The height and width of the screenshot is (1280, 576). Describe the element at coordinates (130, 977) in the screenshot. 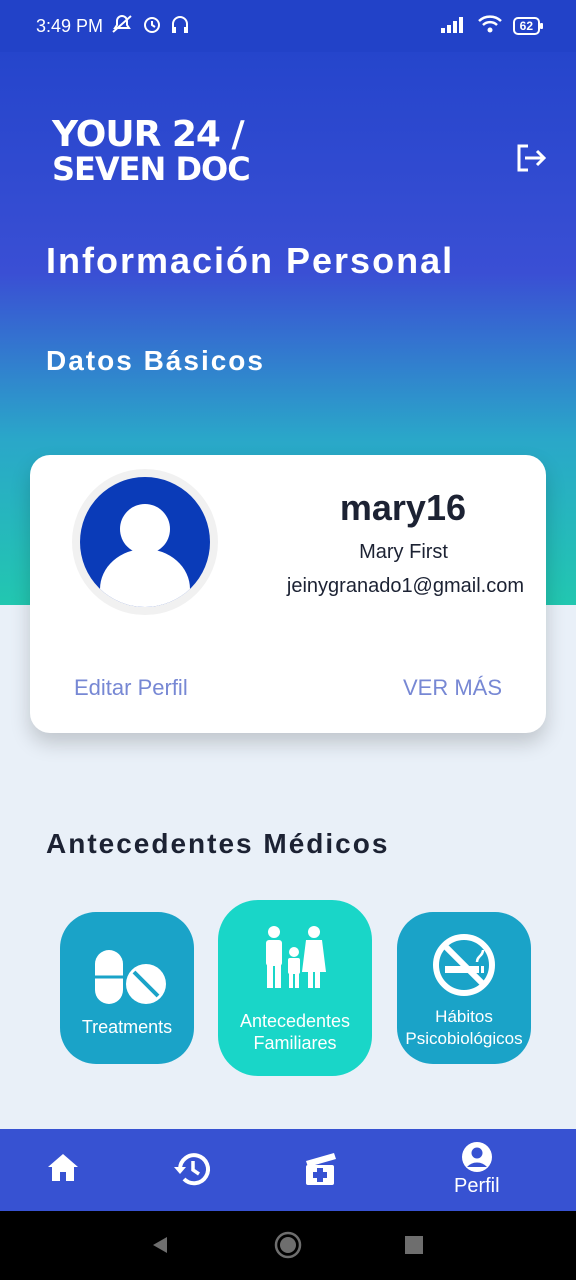

I see `pills-icon` at that location.